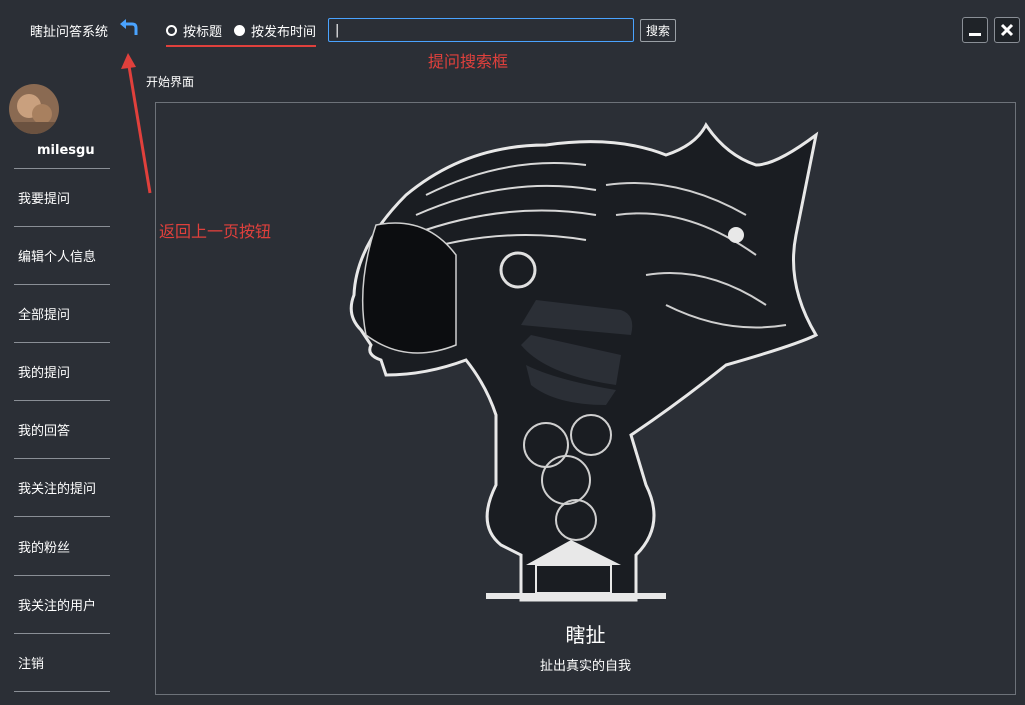 The height and width of the screenshot is (705, 1025). What do you see at coordinates (170, 82) in the screenshot?
I see `breadcrumb: 开始界面` at bounding box center [170, 82].